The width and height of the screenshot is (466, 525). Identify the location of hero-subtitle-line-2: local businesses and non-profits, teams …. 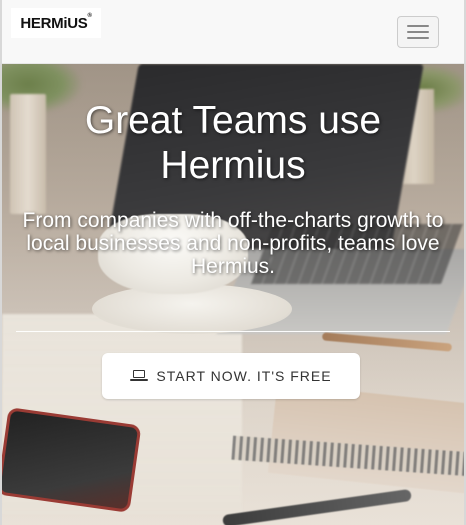
(233, 255).